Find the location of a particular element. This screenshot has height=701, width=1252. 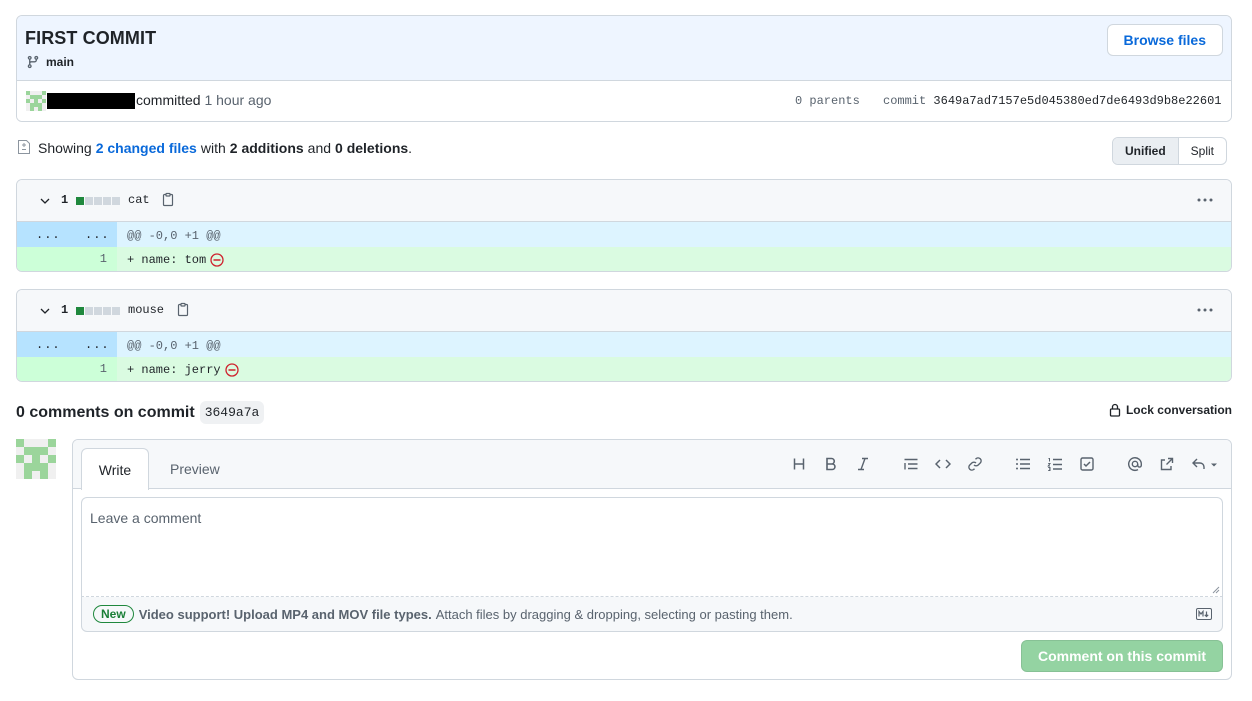

quote-icon is located at coordinates (912, 465).